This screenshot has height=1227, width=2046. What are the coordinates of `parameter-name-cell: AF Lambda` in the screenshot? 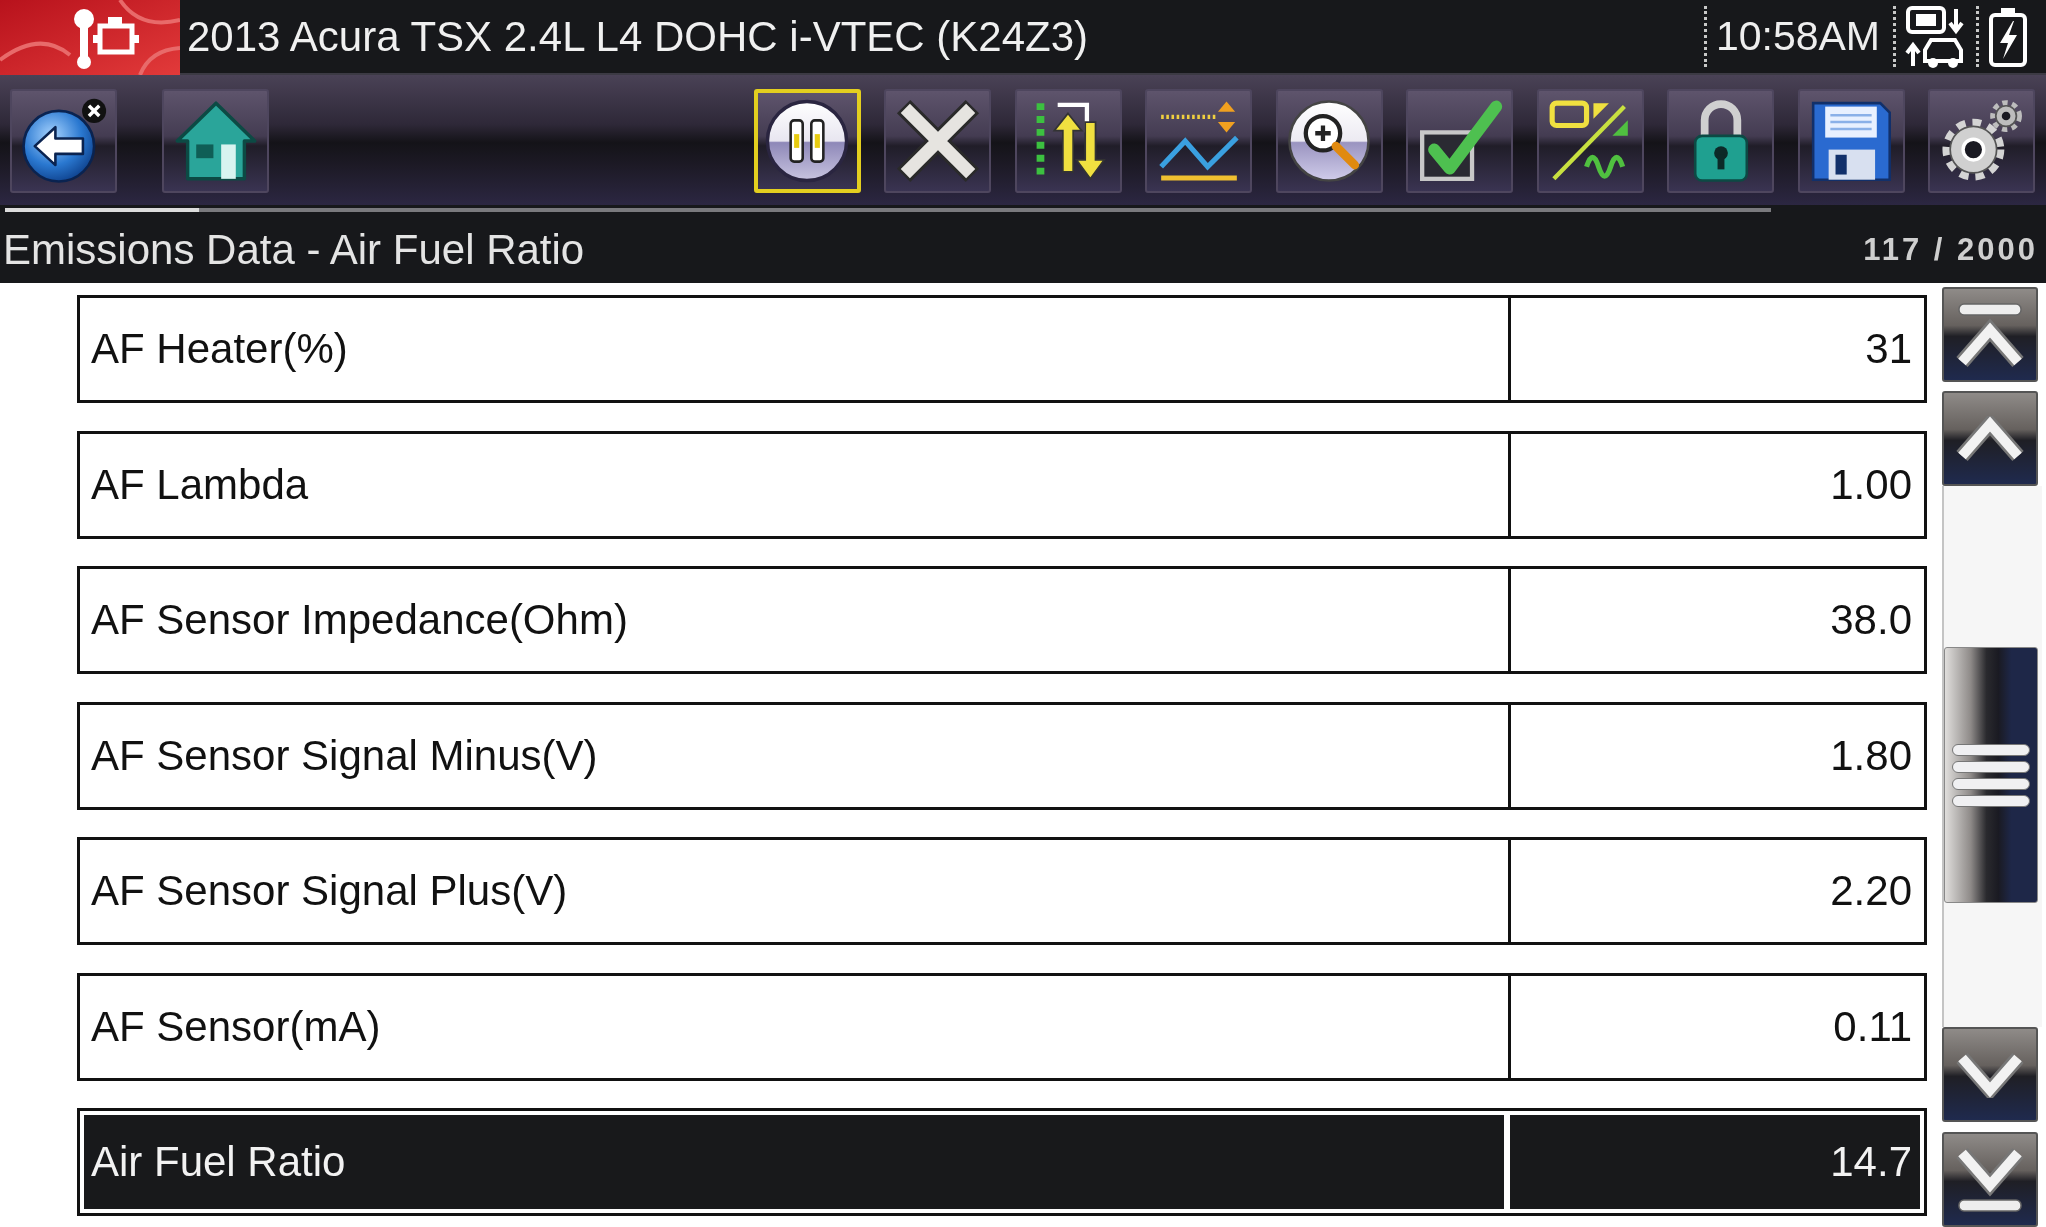 It's located at (795, 484).